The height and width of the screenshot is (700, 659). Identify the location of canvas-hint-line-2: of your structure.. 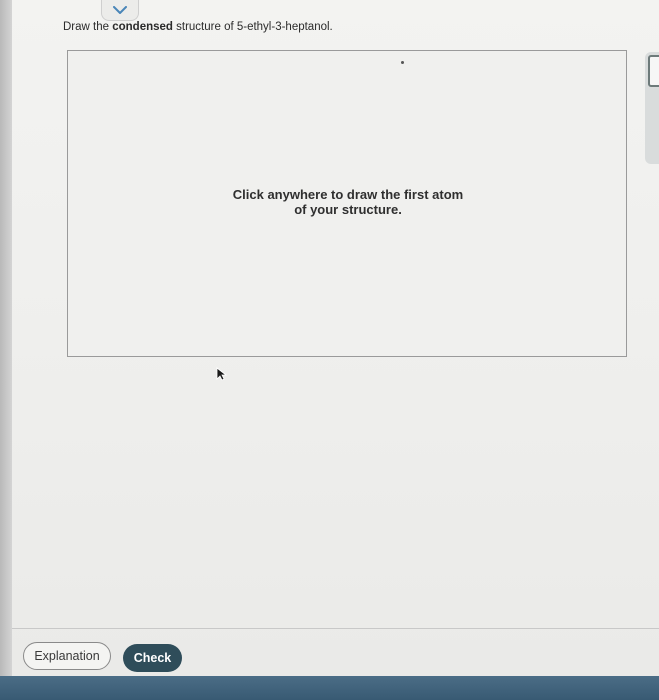
(348, 209).